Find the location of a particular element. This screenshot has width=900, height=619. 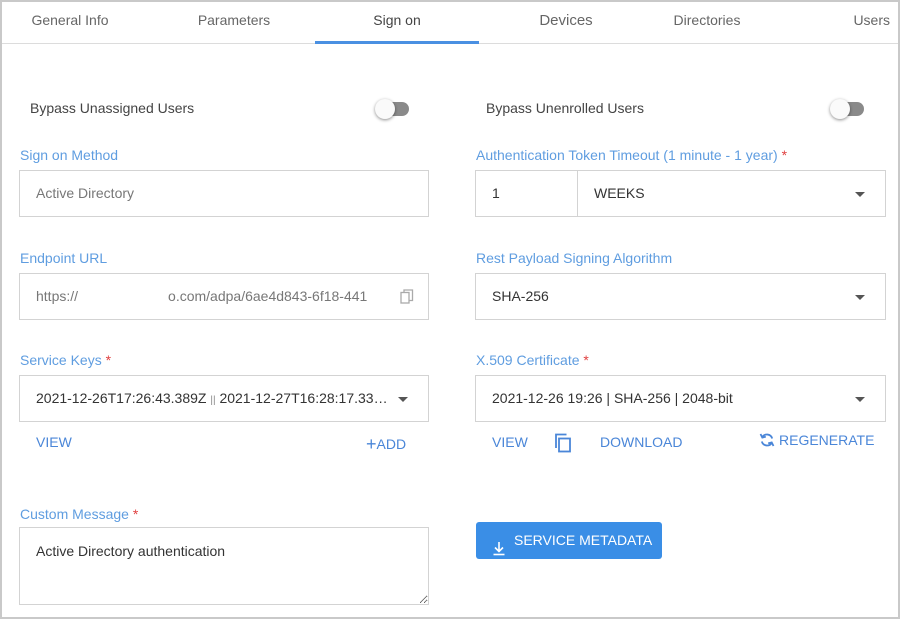

sign-on-method-field: Active Directory is located at coordinates (224, 193).